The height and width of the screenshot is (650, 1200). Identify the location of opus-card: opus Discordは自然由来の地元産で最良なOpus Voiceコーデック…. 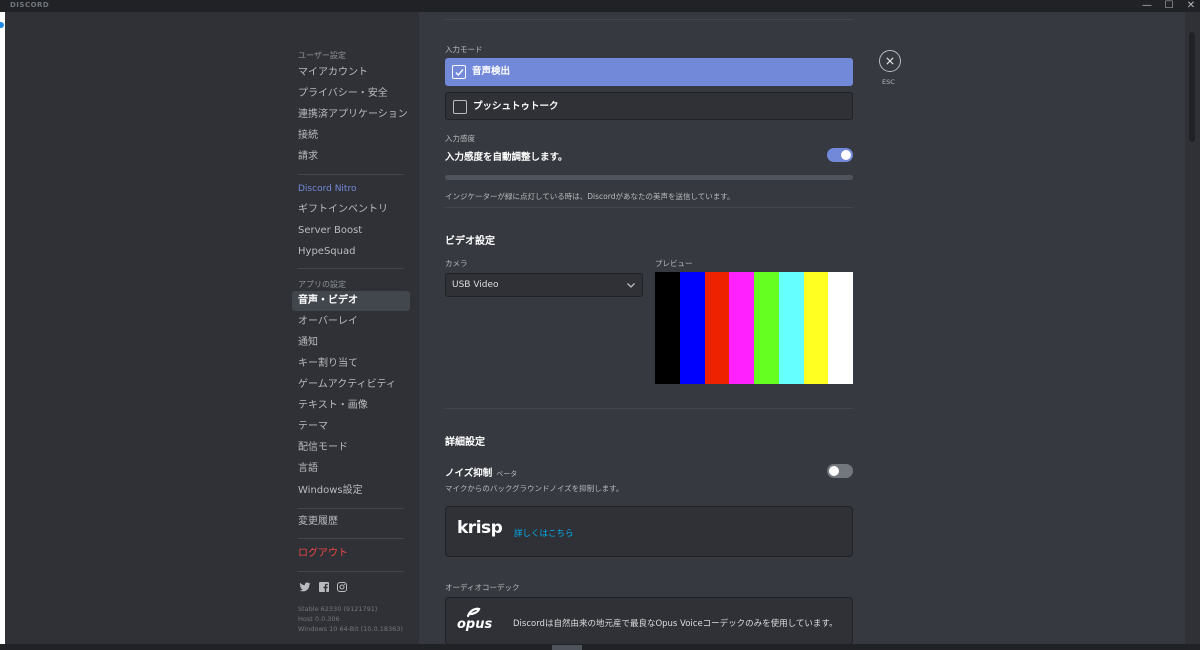
(649, 621).